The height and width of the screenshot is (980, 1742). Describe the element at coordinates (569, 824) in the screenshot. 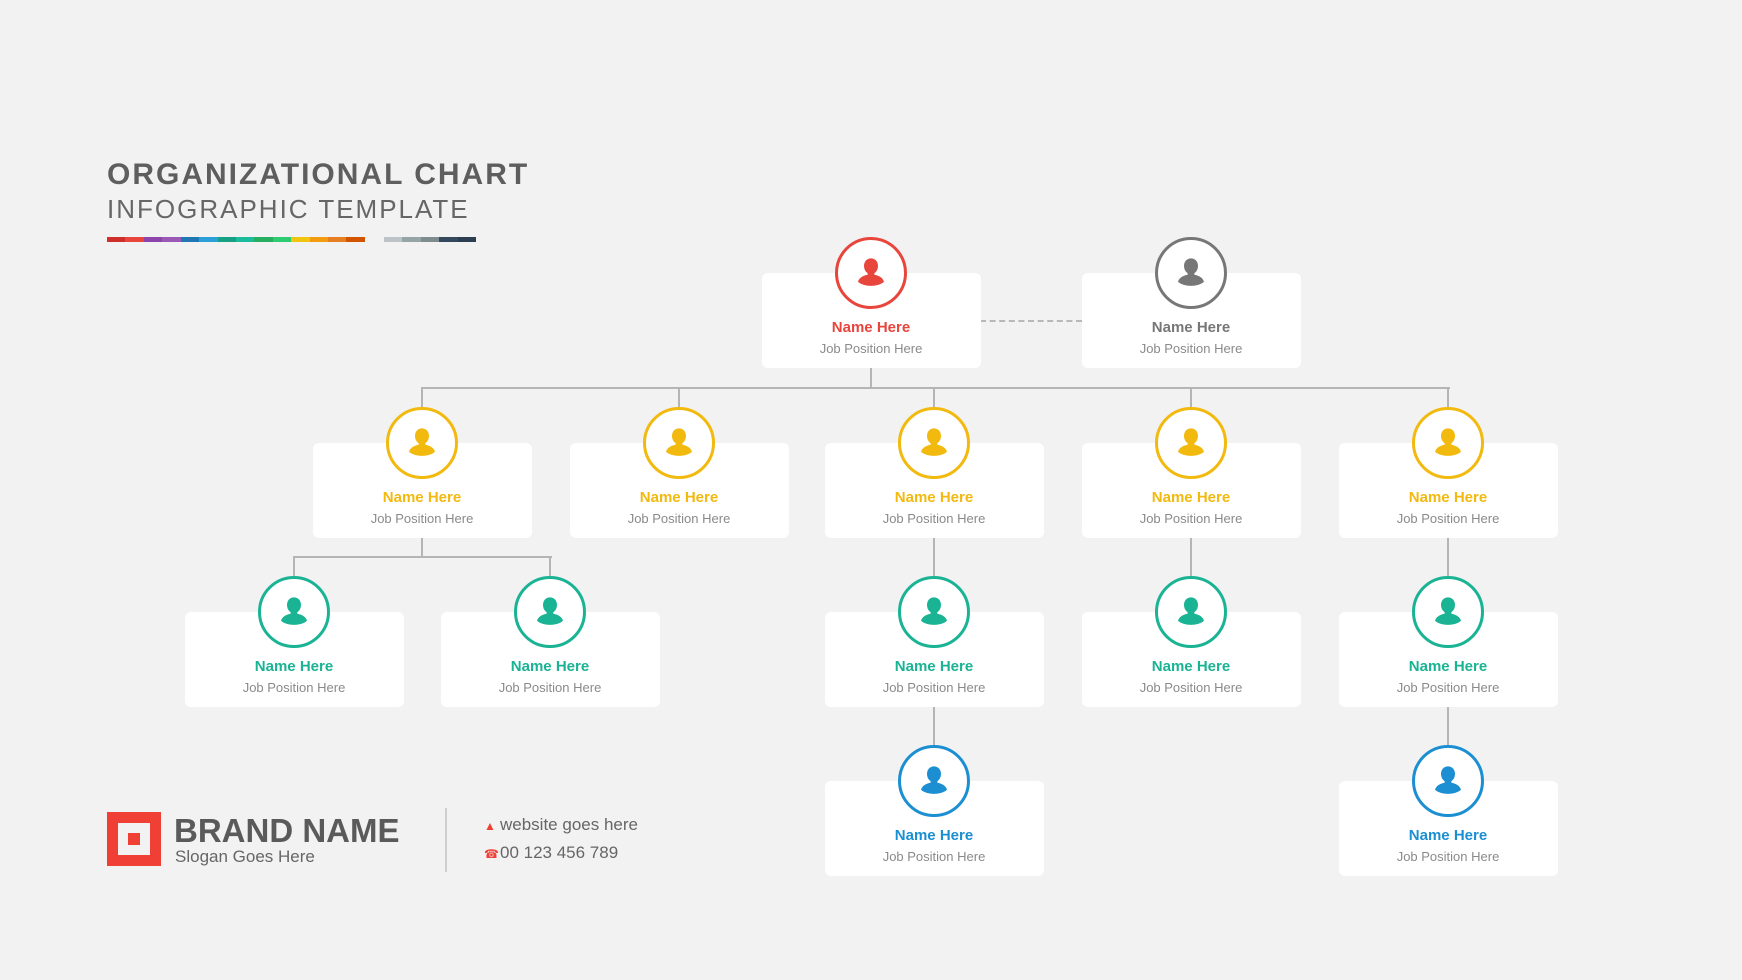

I see `website-text: website goes here` at that location.